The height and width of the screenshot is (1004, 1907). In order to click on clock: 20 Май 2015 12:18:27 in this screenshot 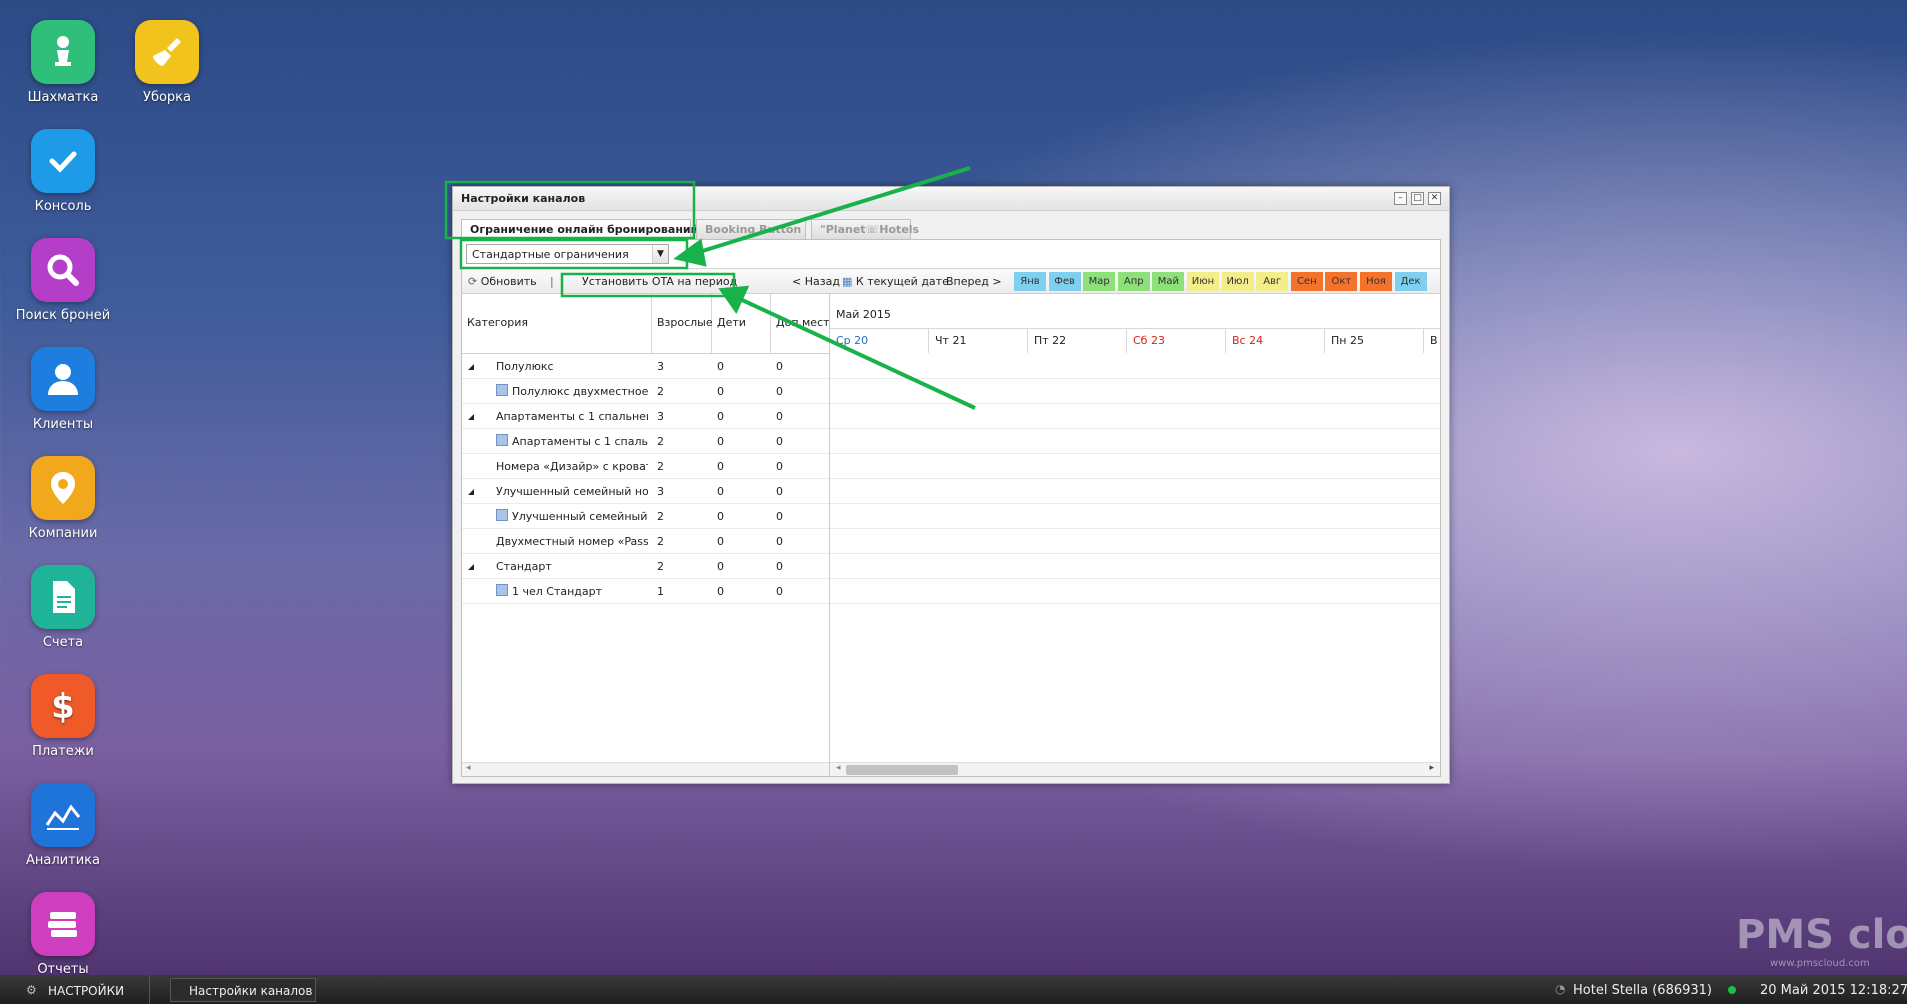, I will do `click(1833, 990)`.